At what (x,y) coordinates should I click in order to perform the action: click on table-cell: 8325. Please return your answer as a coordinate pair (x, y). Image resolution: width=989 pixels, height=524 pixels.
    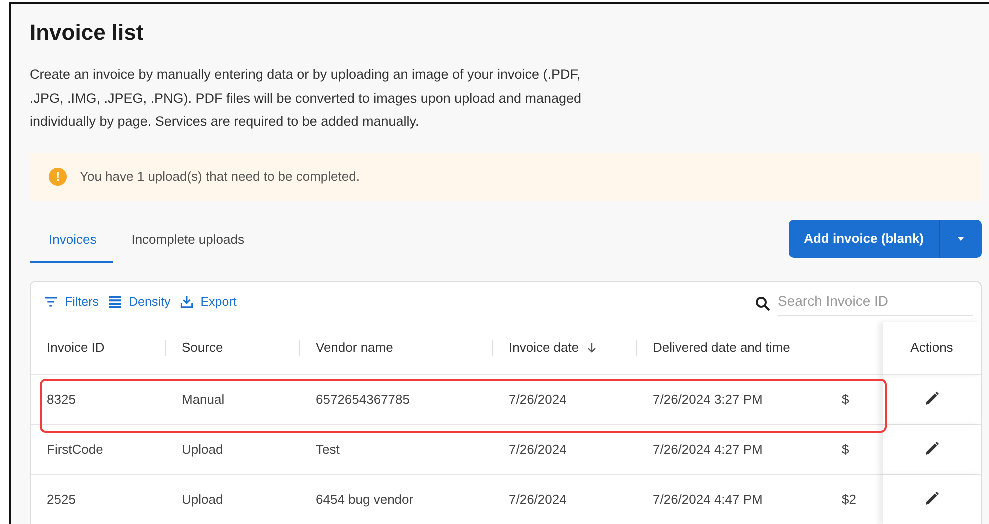
    Looking at the image, I should click on (98, 399).